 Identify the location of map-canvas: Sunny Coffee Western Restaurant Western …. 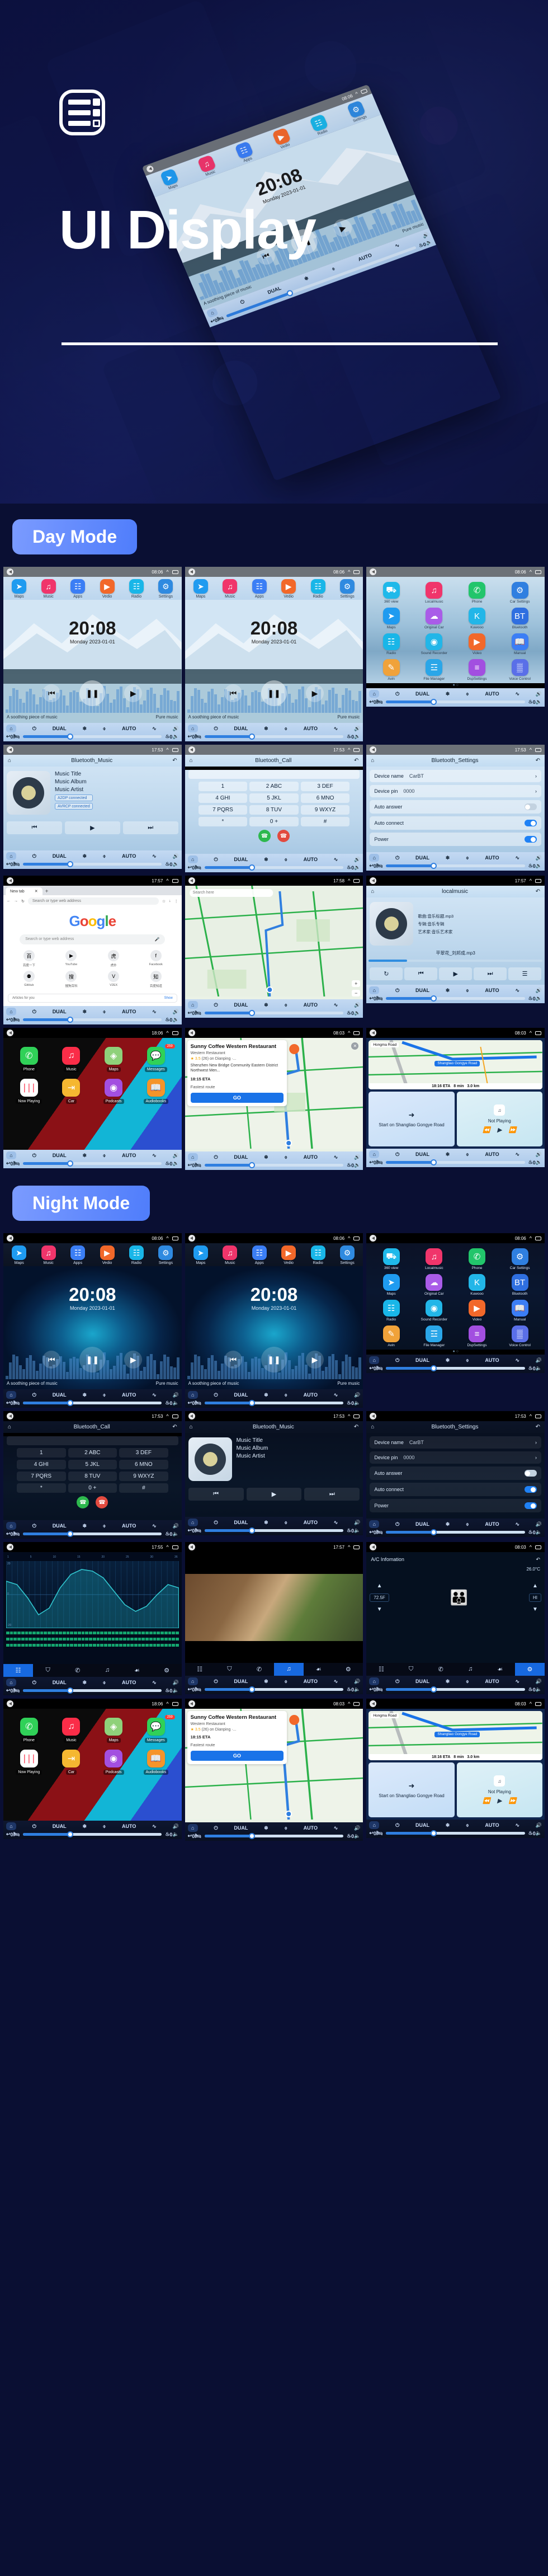
(274, 1094).